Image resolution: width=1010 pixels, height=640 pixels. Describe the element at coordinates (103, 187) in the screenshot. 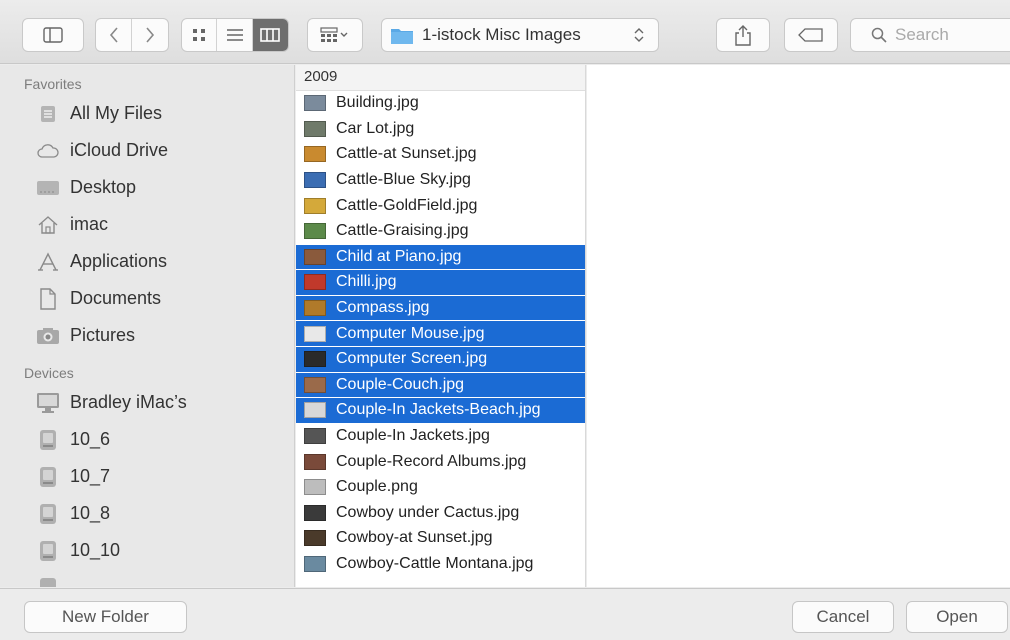

I see `sidebar-item-label: Desktop` at that location.